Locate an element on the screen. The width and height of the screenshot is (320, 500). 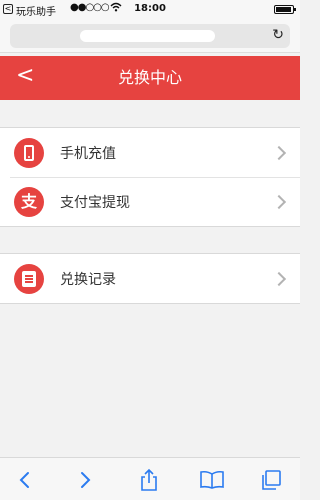
forward-arrow-icon is located at coordinates (86, 479).